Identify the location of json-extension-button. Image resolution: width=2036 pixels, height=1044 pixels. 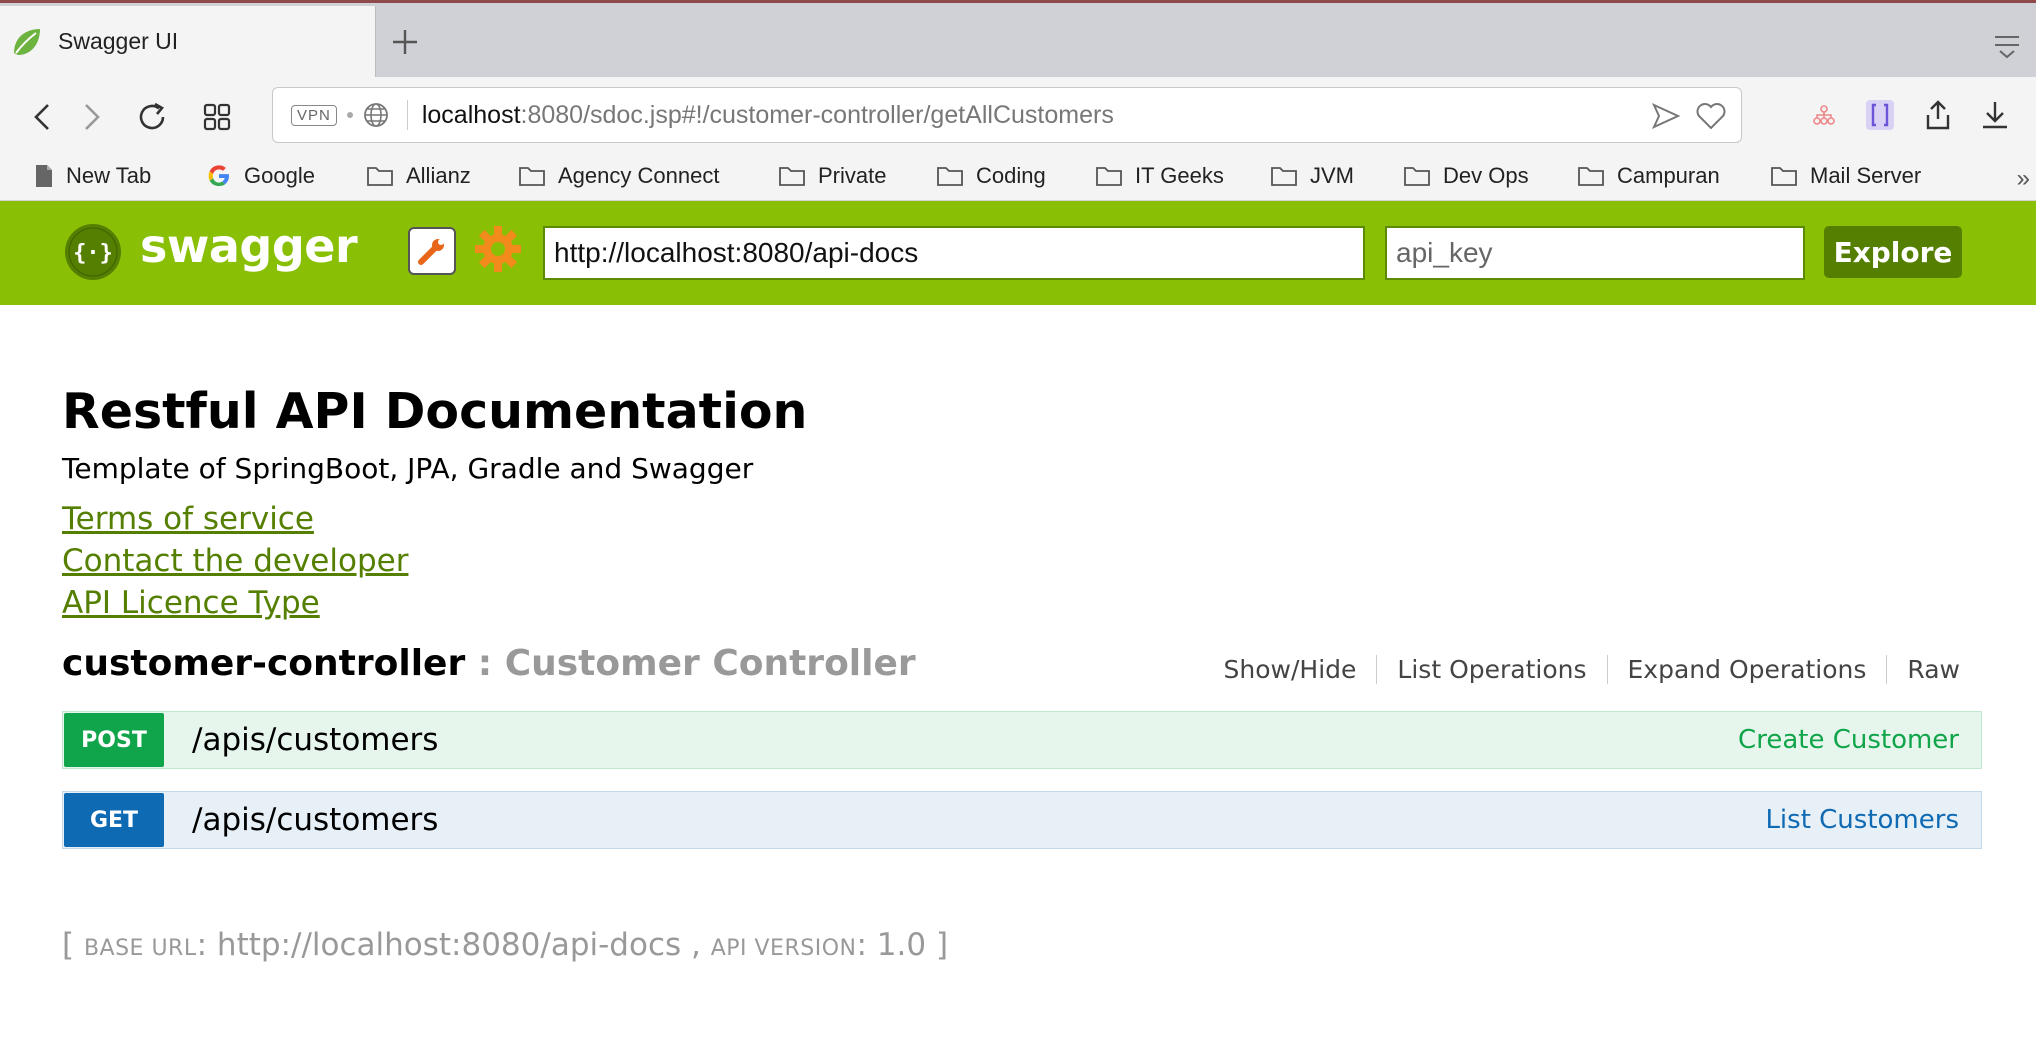
(1880, 115).